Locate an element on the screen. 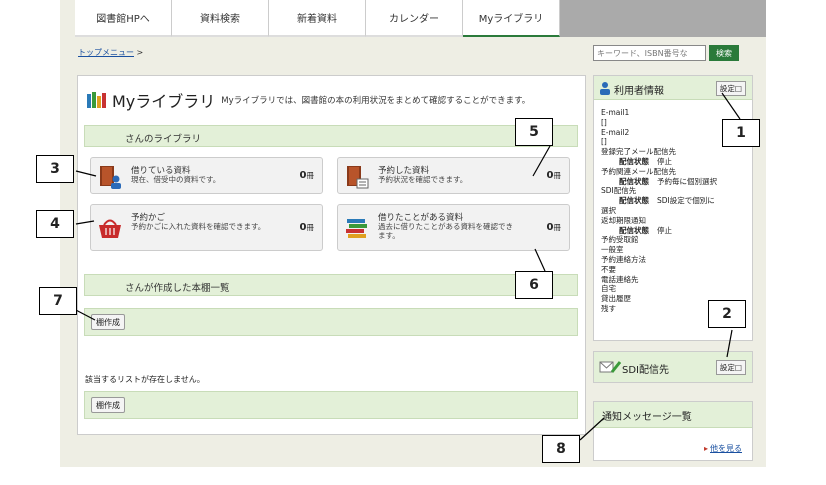 Image resolution: width=826 pixels, height=485 pixels. callout-7: 7 is located at coordinates (58, 301).